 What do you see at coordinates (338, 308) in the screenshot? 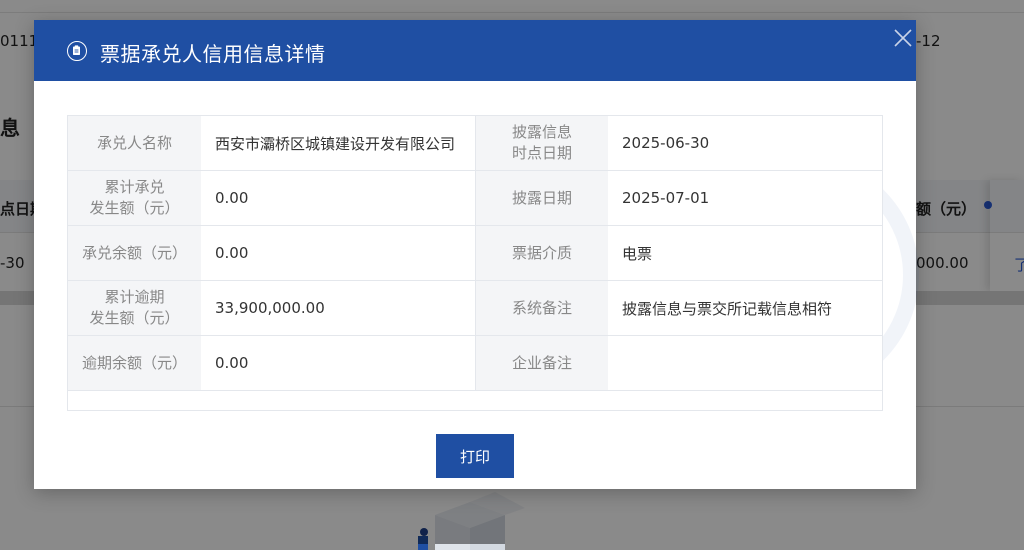
I see `value-cumulative-overdue: 33,900,000.00` at bounding box center [338, 308].